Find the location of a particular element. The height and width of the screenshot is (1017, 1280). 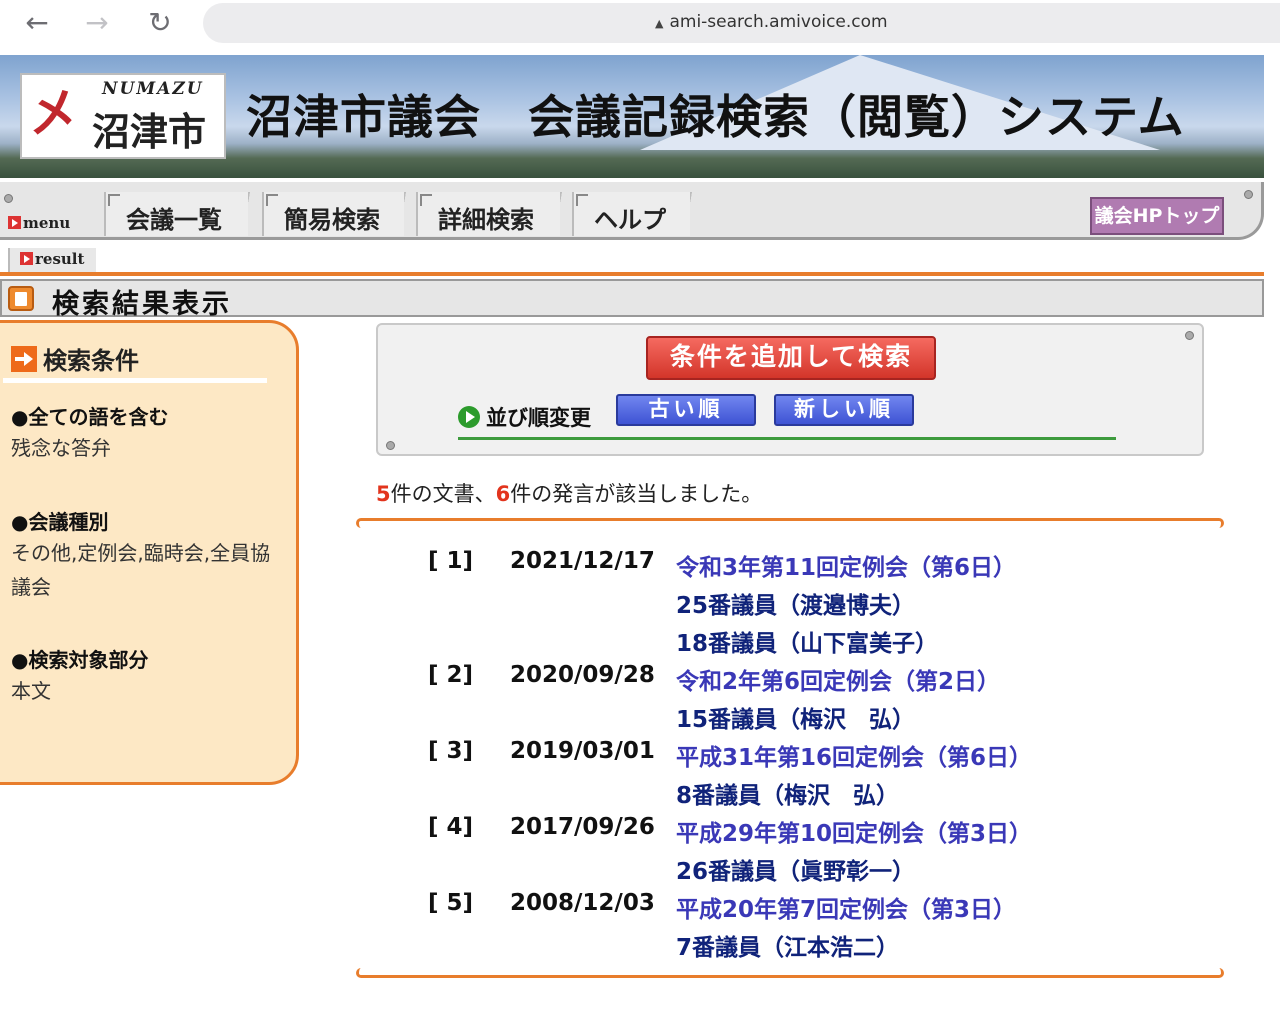

tab-meeting-list: 会議一覧 is located at coordinates (183, 214).